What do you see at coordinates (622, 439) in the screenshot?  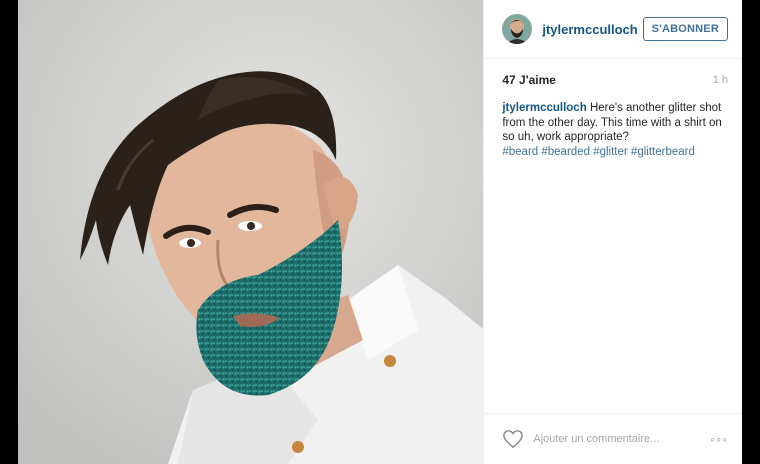 I see `comment-input` at bounding box center [622, 439].